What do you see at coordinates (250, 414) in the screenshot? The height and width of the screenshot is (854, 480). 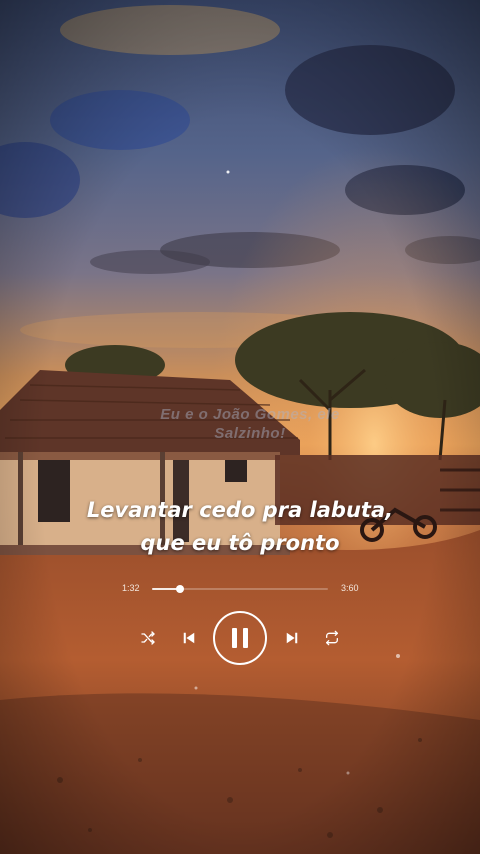 I see `watermark-line-1: Eu e o João Gomes, ele` at bounding box center [250, 414].